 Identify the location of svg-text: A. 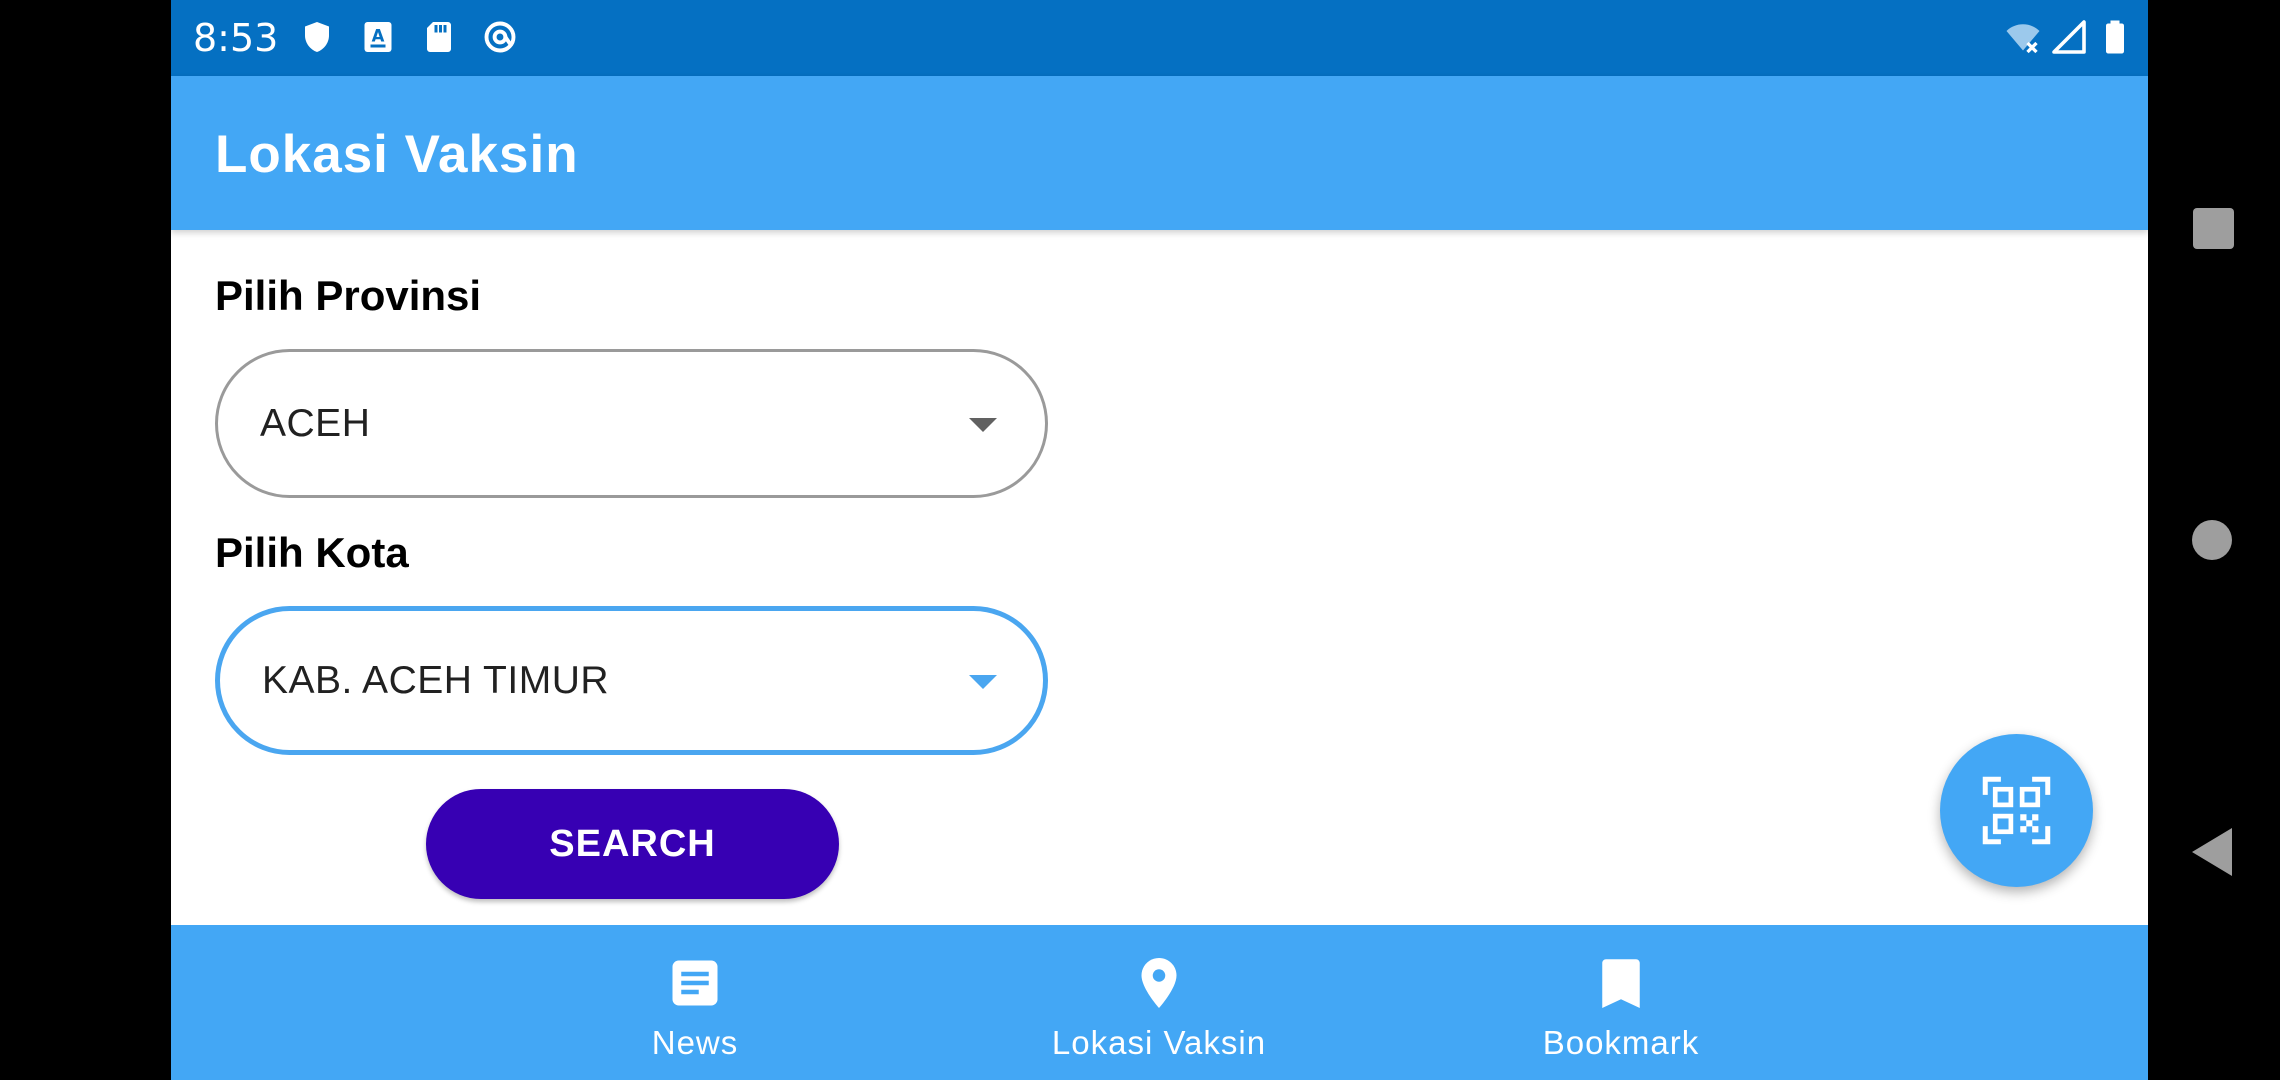
(378, 36).